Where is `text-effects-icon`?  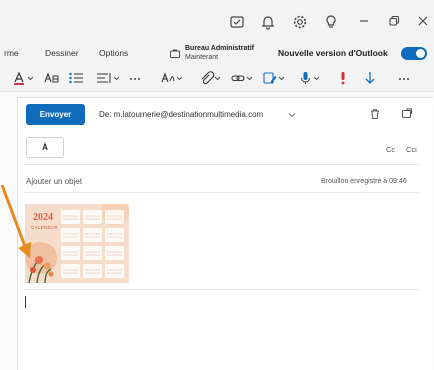
text-effects-icon is located at coordinates (172, 77).